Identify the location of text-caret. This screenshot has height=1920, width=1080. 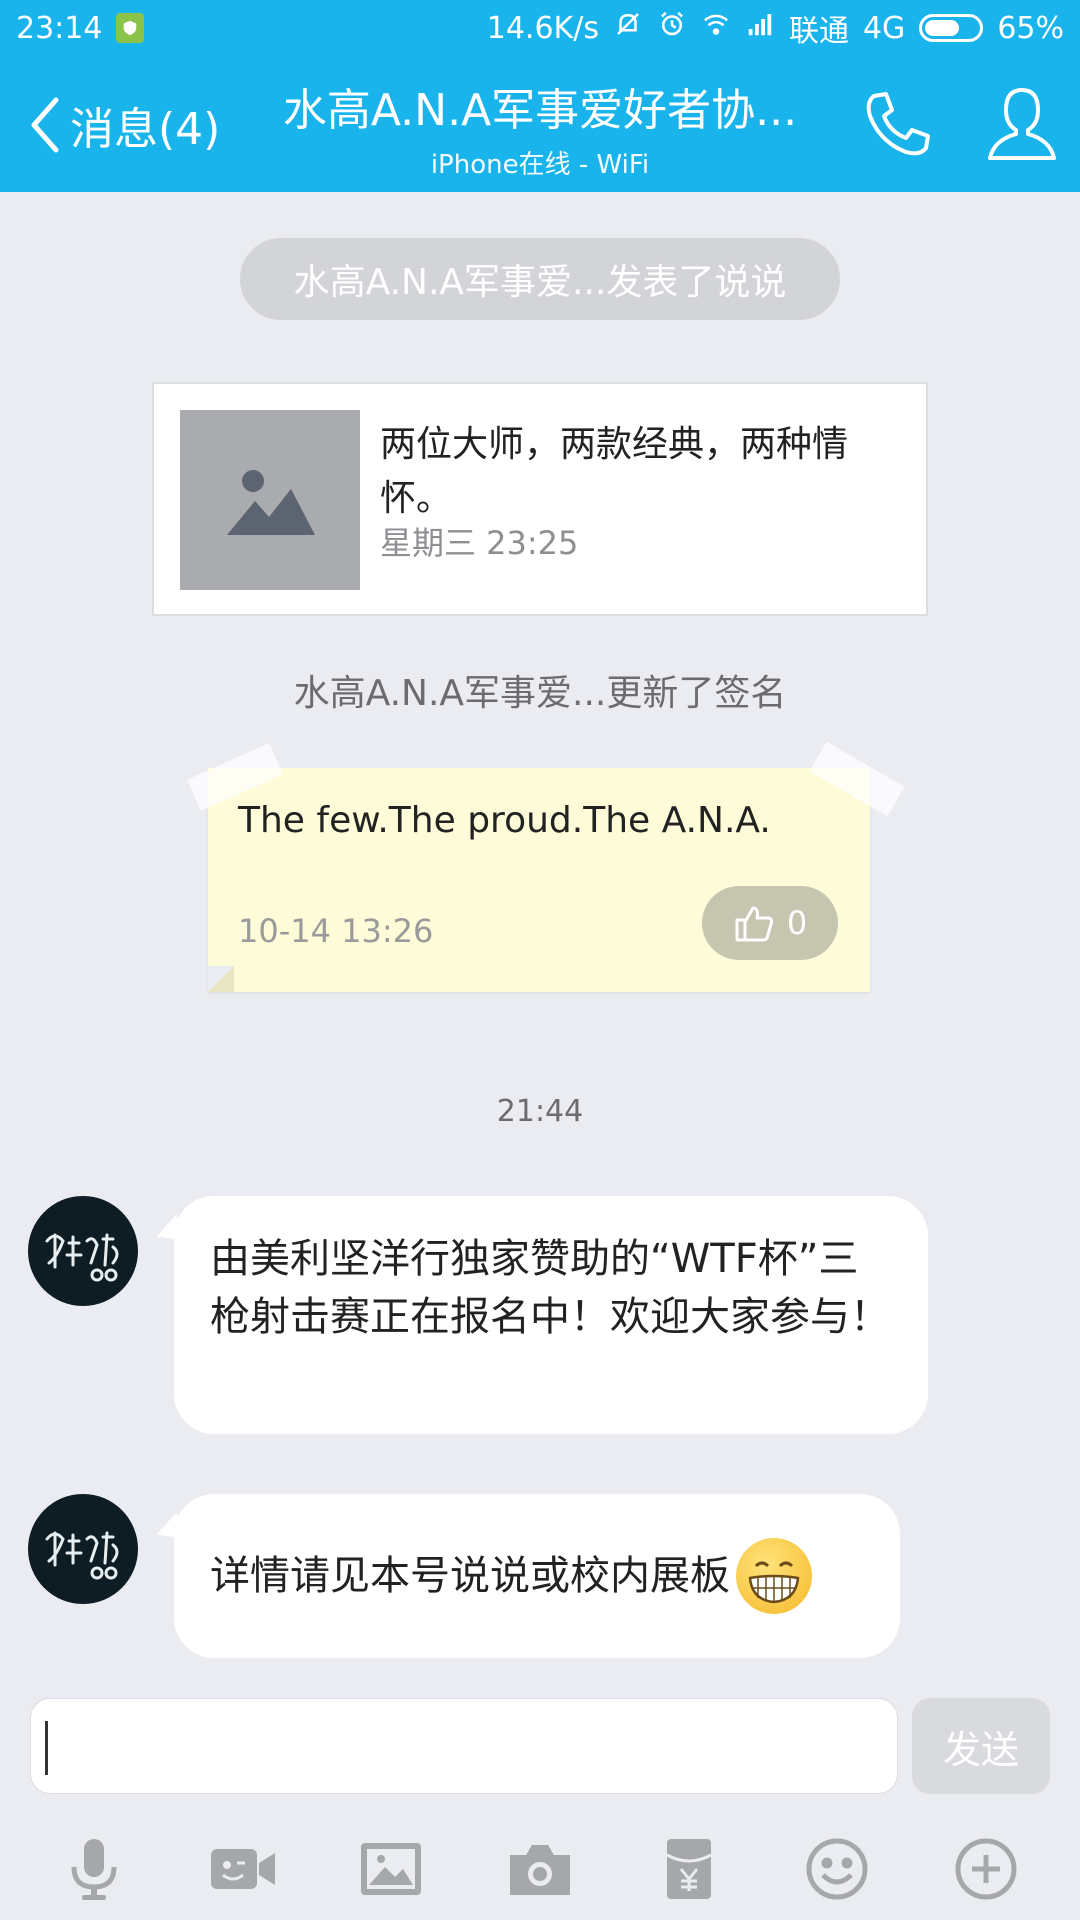
(46, 1748).